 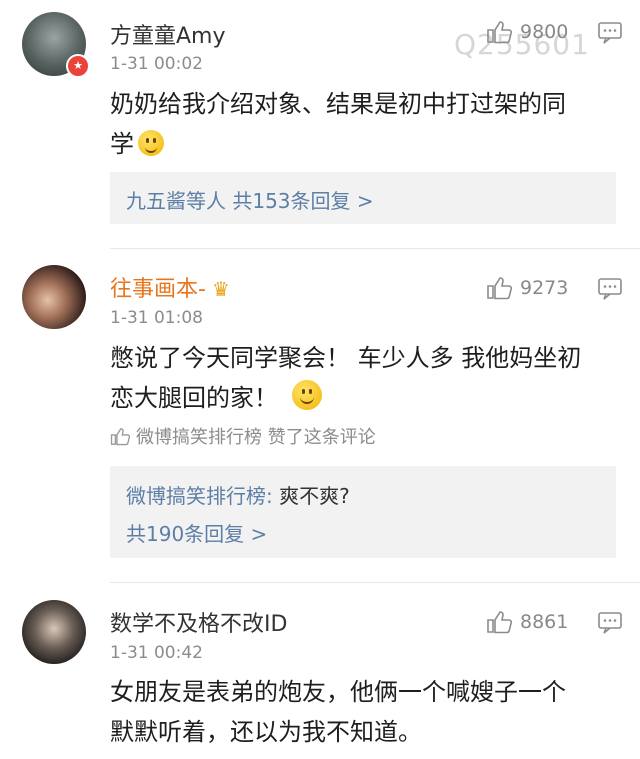 What do you see at coordinates (544, 32) in the screenshot?
I see `like-count: 9800` at bounding box center [544, 32].